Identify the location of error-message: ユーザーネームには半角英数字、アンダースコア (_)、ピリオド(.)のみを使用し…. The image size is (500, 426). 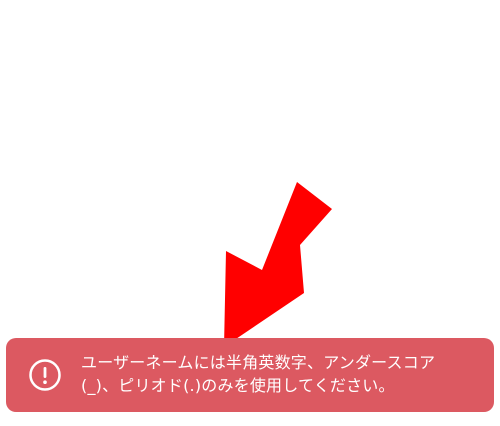
(281, 374).